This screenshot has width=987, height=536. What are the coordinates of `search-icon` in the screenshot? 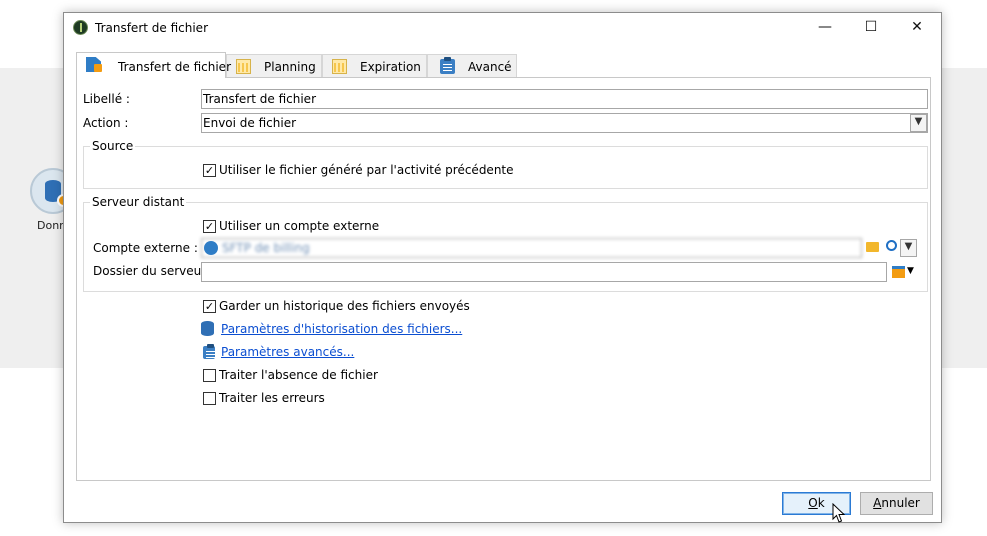 It's located at (891, 245).